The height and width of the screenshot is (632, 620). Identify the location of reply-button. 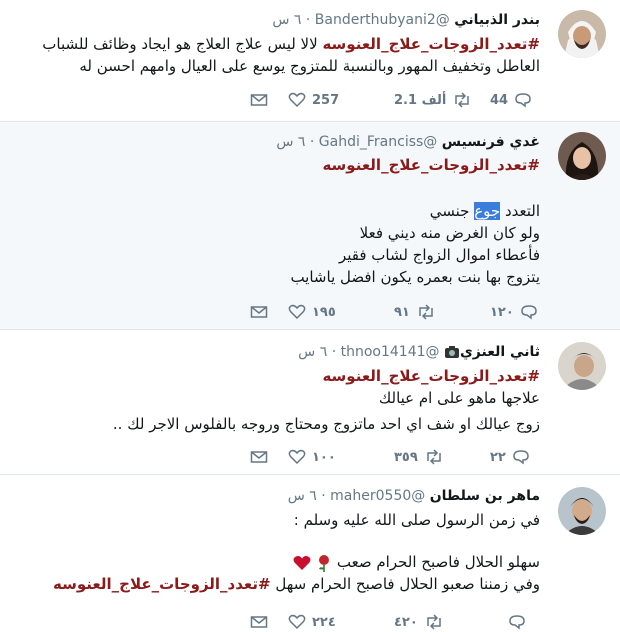
(517, 622).